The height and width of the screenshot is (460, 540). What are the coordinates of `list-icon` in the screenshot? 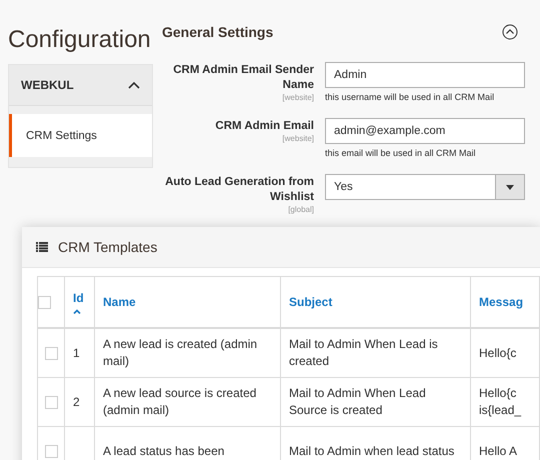 It's located at (42, 247).